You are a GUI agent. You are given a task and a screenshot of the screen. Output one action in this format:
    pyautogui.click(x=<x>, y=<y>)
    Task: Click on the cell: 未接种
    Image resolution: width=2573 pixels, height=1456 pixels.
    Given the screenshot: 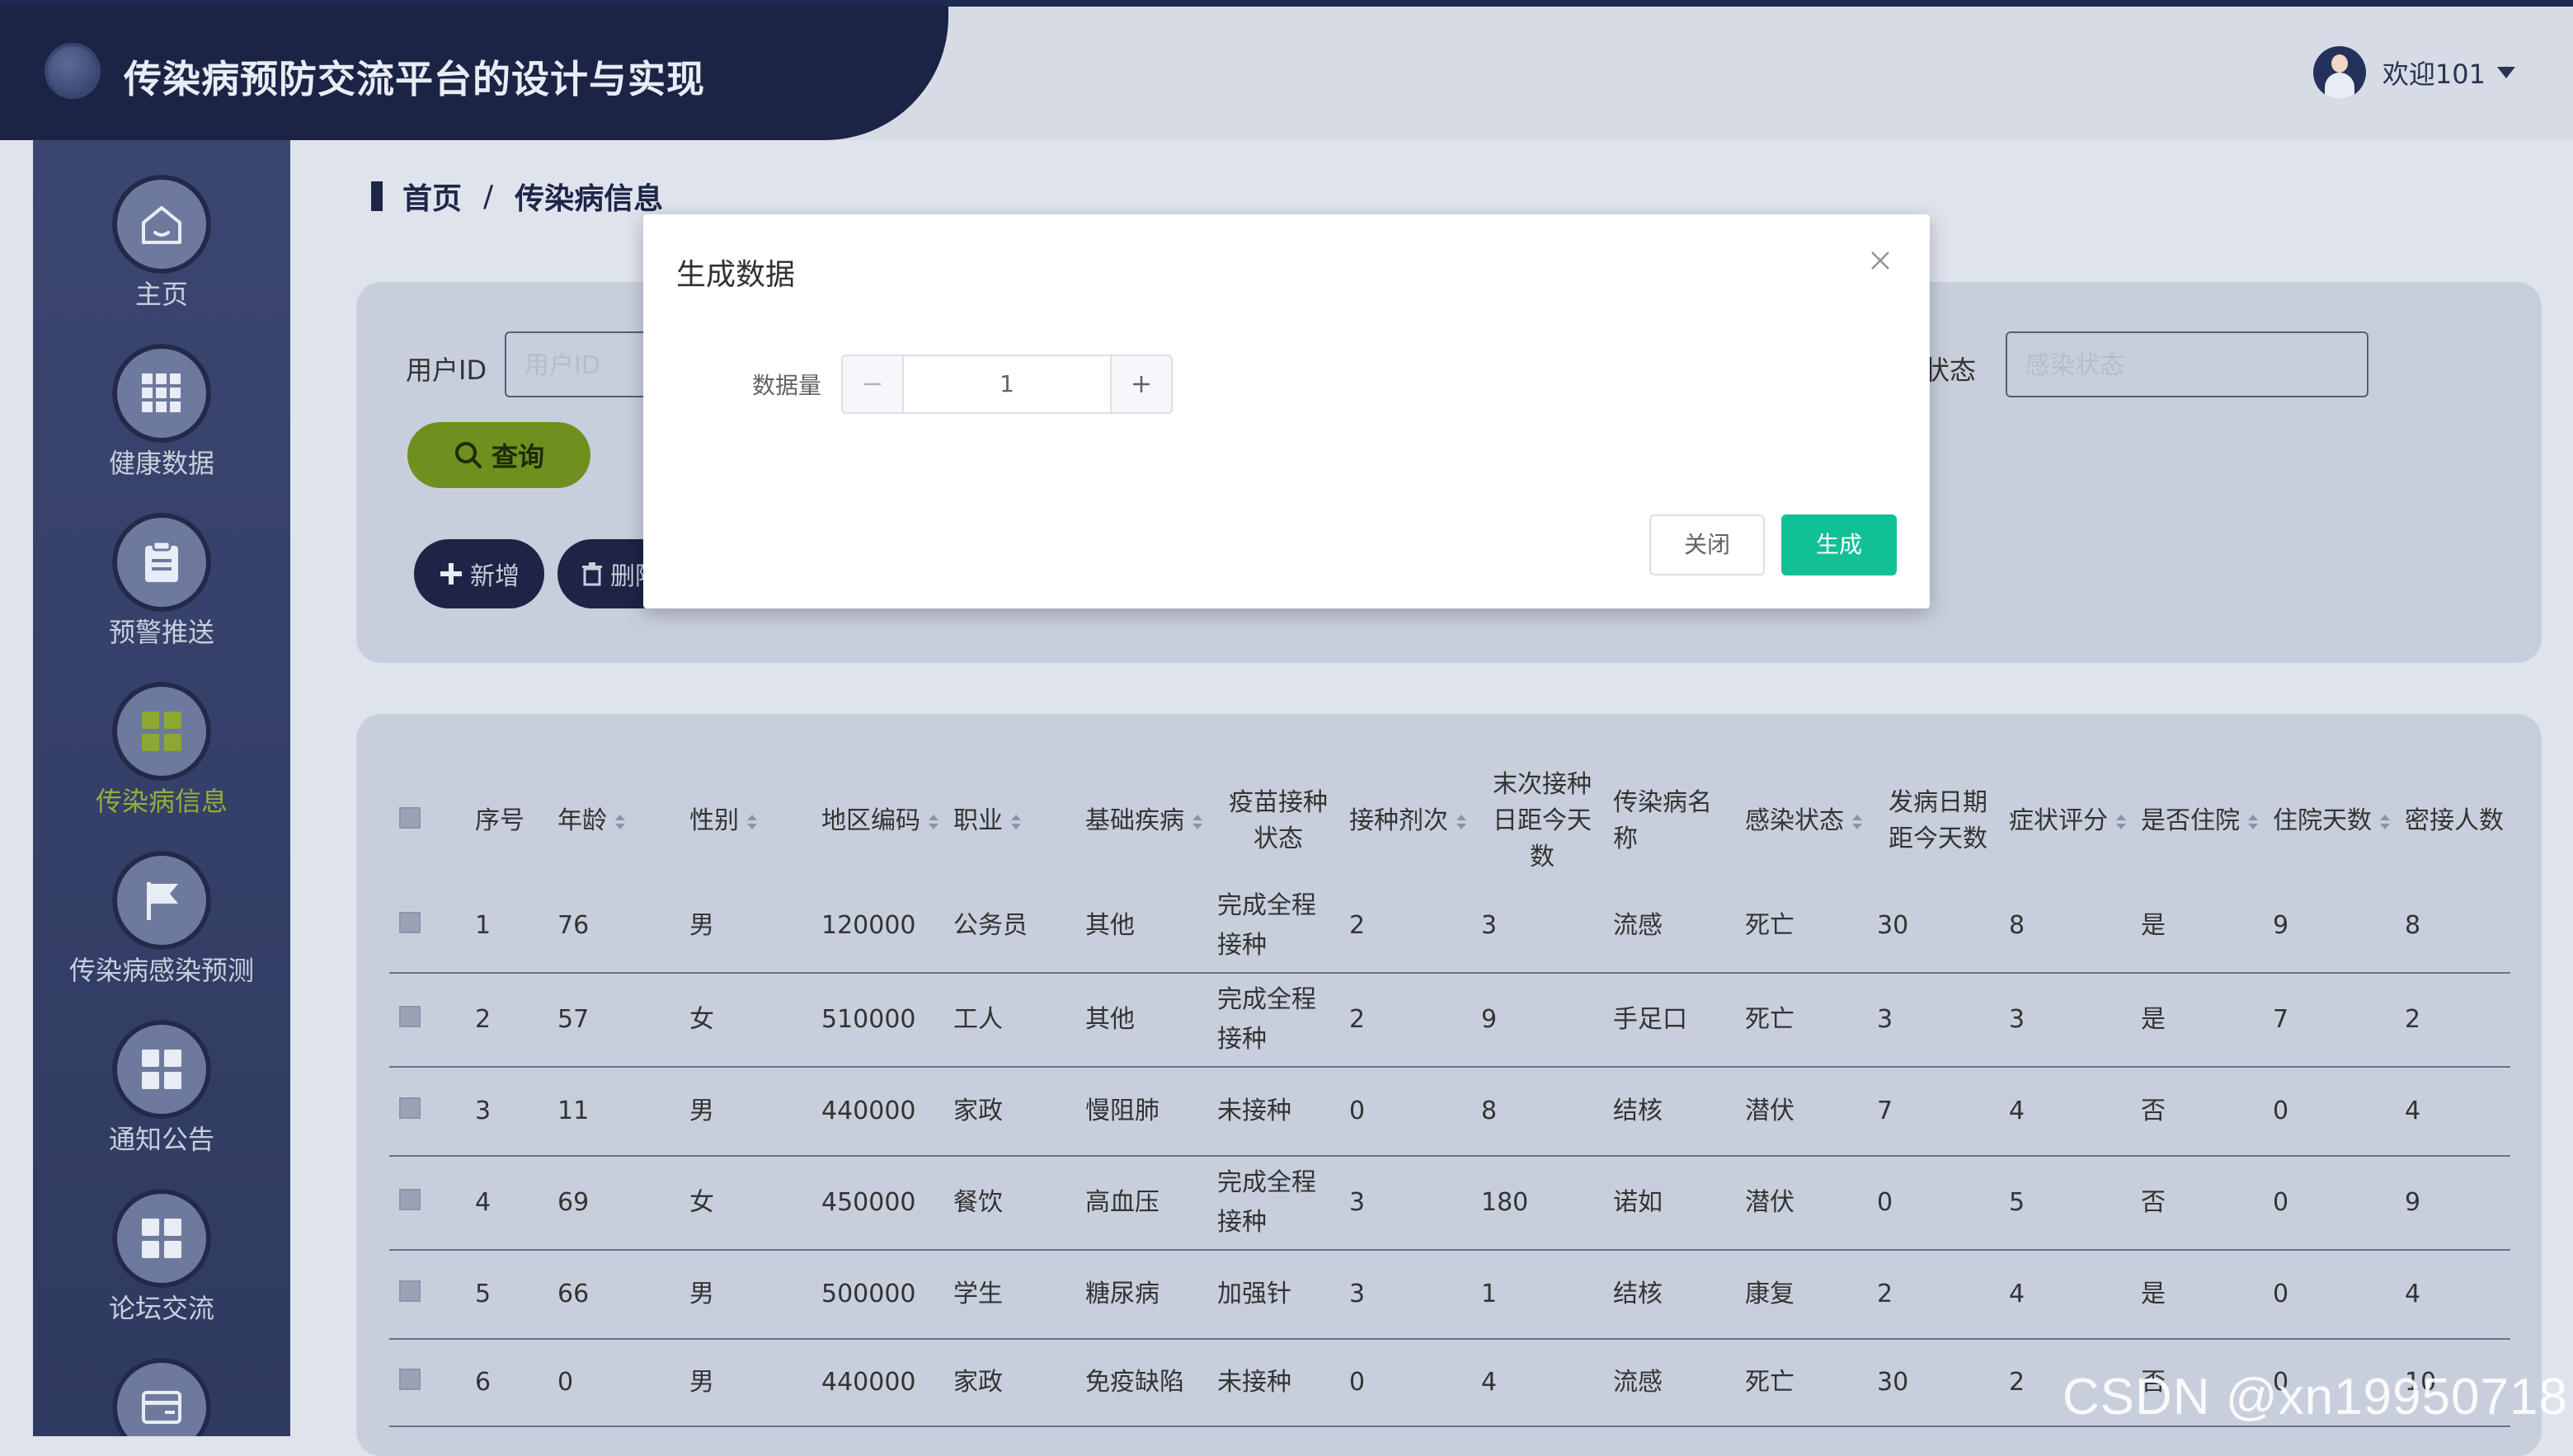 What is the action you would take?
    pyautogui.click(x=1273, y=1112)
    